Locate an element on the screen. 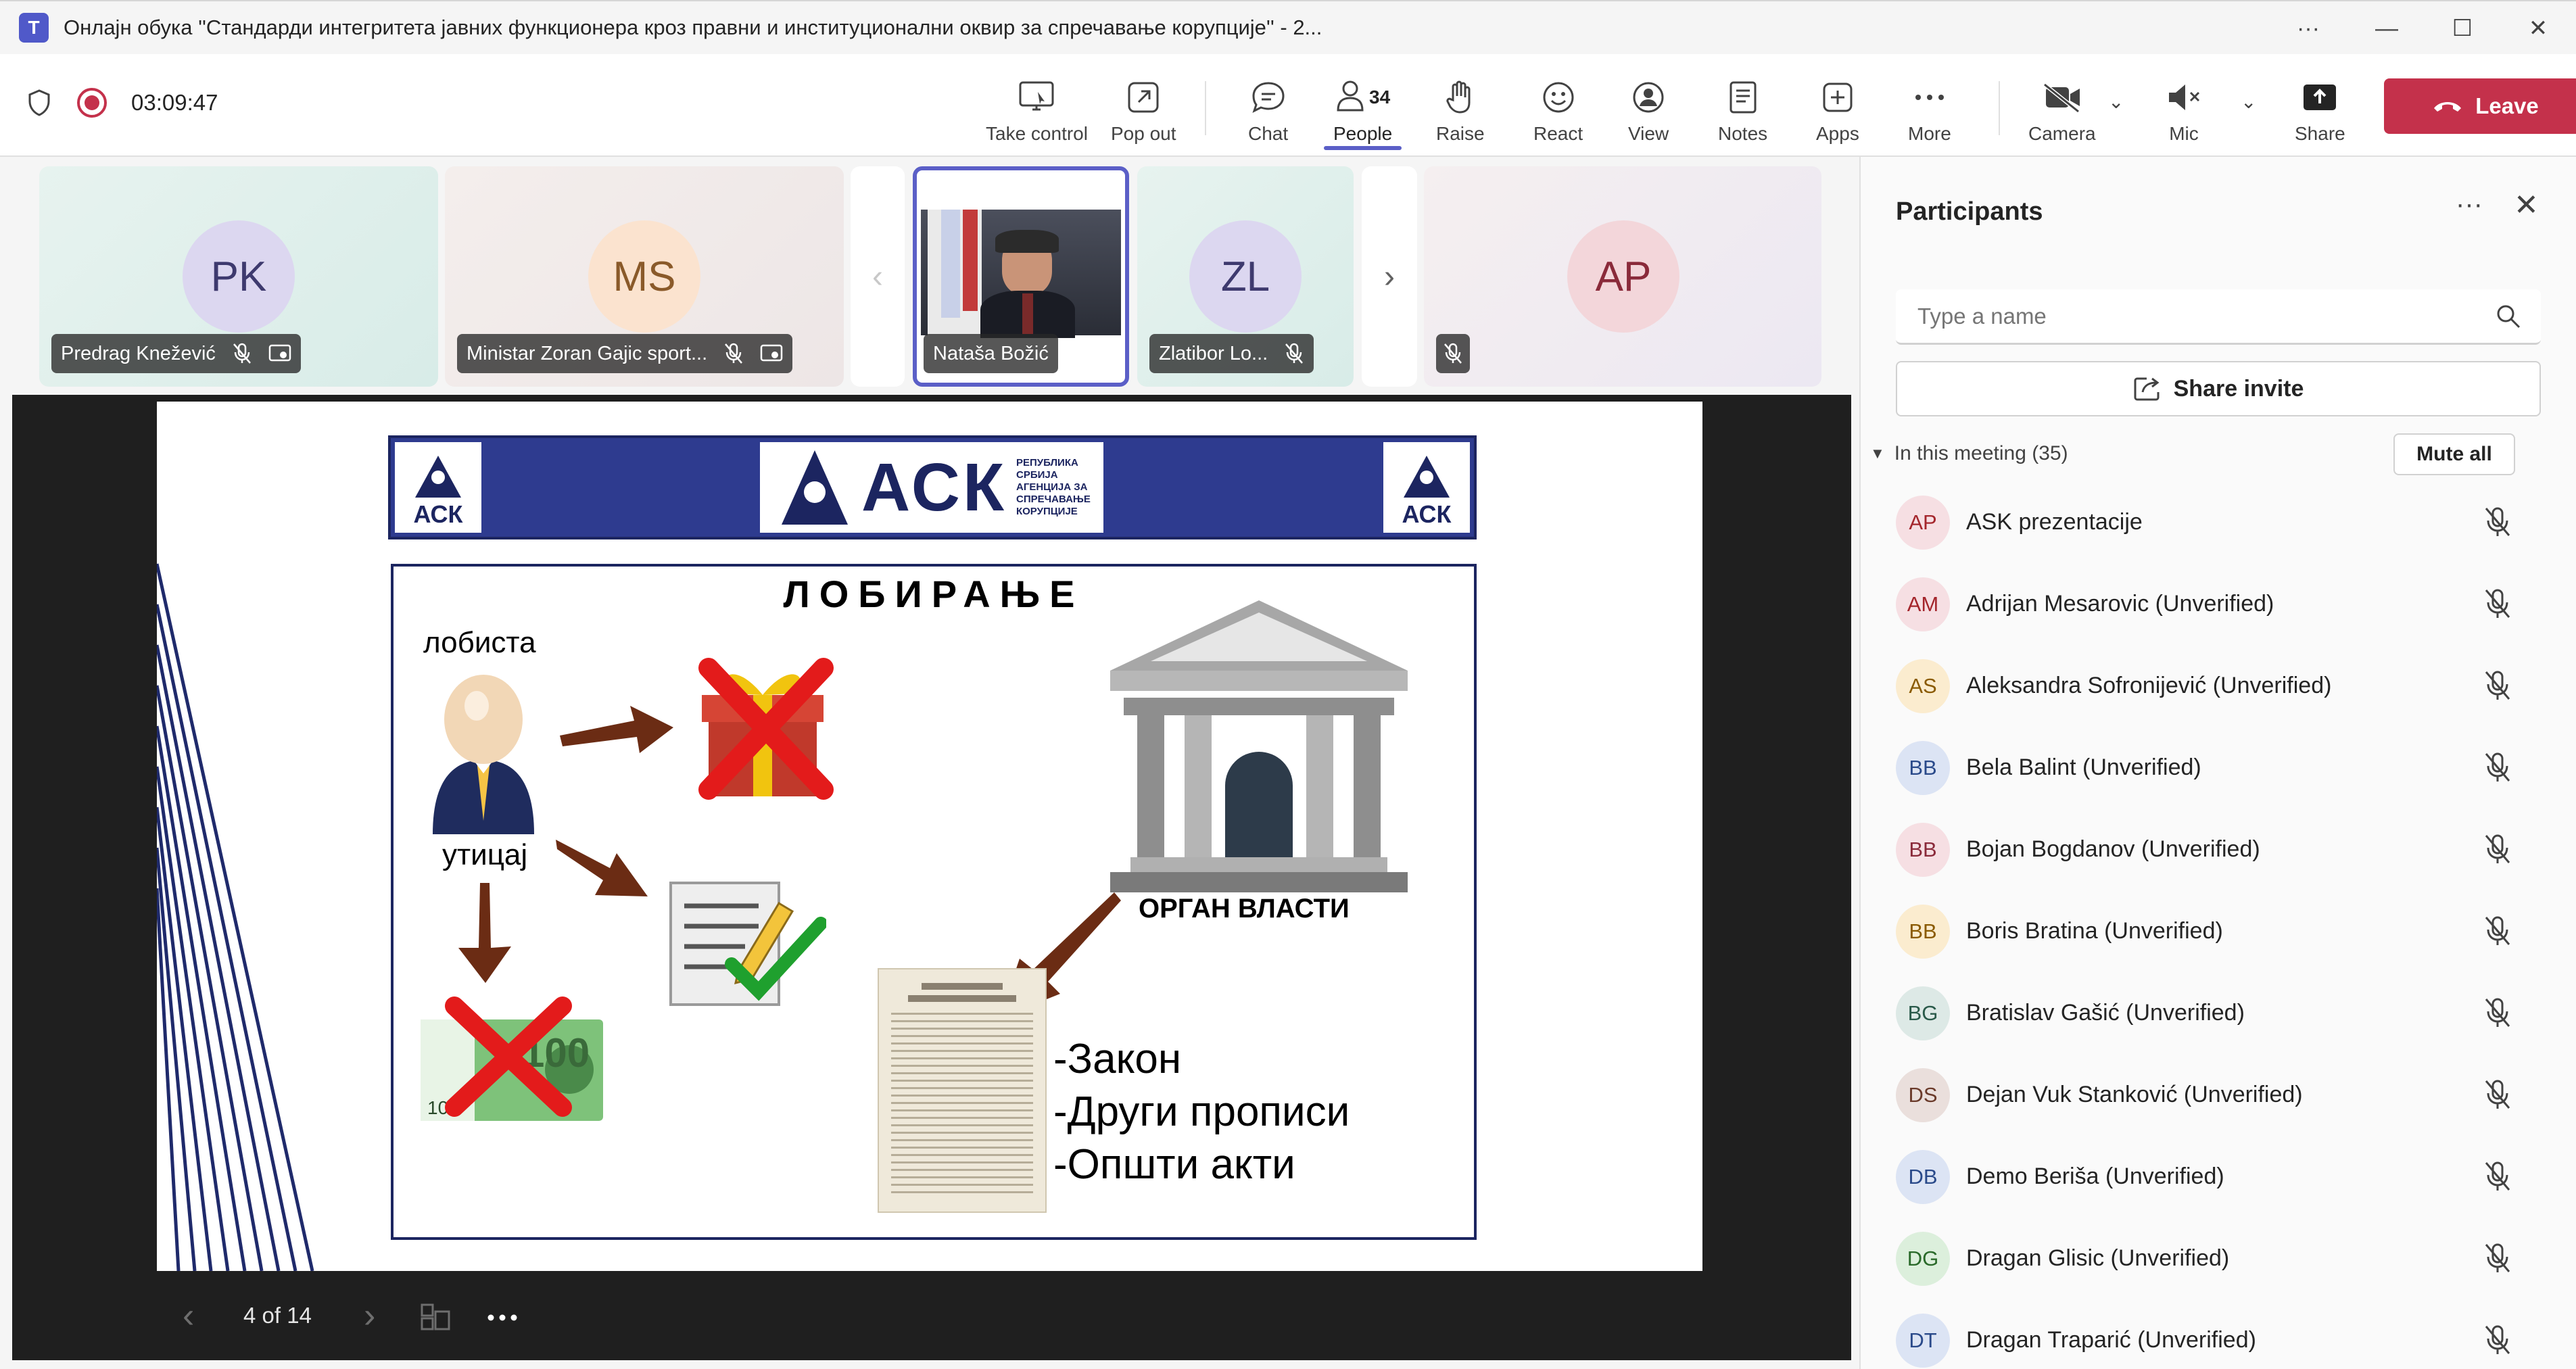 This screenshot has width=2576, height=1369. participant-row: DG Dragan Glisic (Unverified) is located at coordinates (2218, 1258).